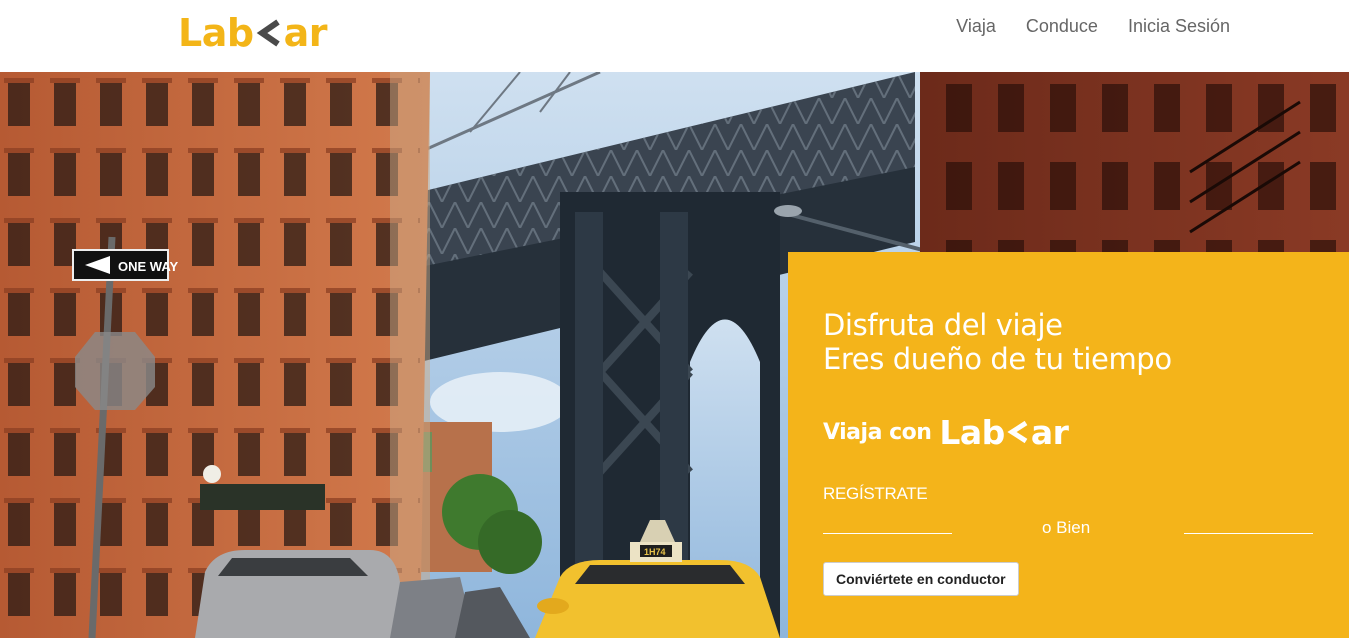 The image size is (1349, 638). Describe the element at coordinates (148, 266) in the screenshot. I see `svg-text: ONE WAY` at that location.